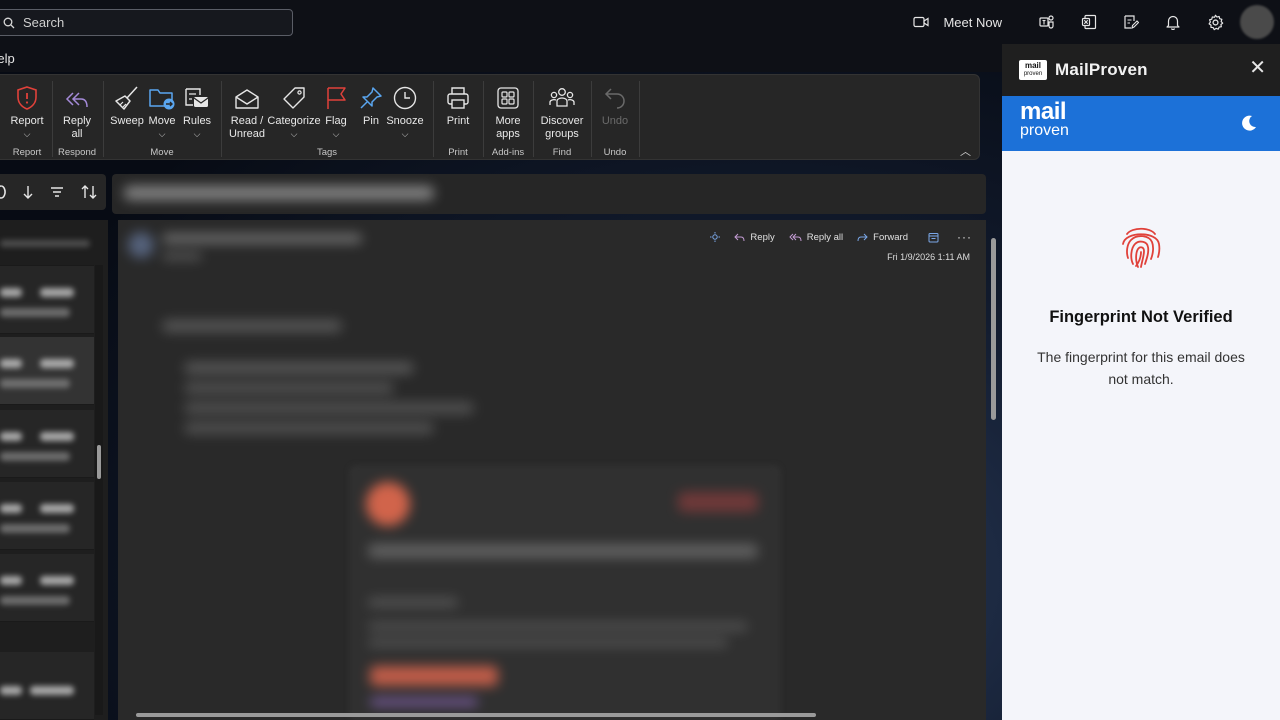 Image resolution: width=1280 pixels, height=720 pixels. What do you see at coordinates (508, 111) in the screenshot?
I see `more-apps-button: More apps` at bounding box center [508, 111].